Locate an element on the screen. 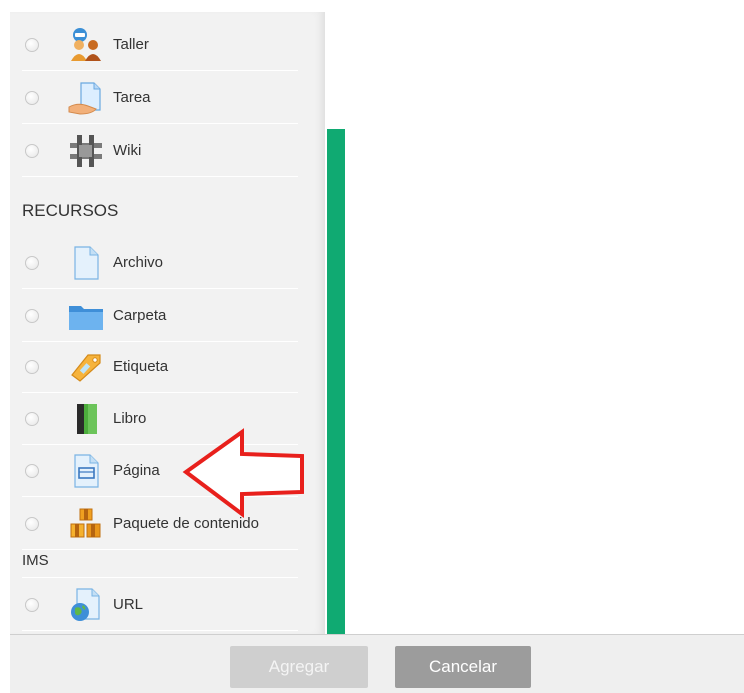 The width and height of the screenshot is (744, 693). cancel-button: Cancelar is located at coordinates (463, 667).